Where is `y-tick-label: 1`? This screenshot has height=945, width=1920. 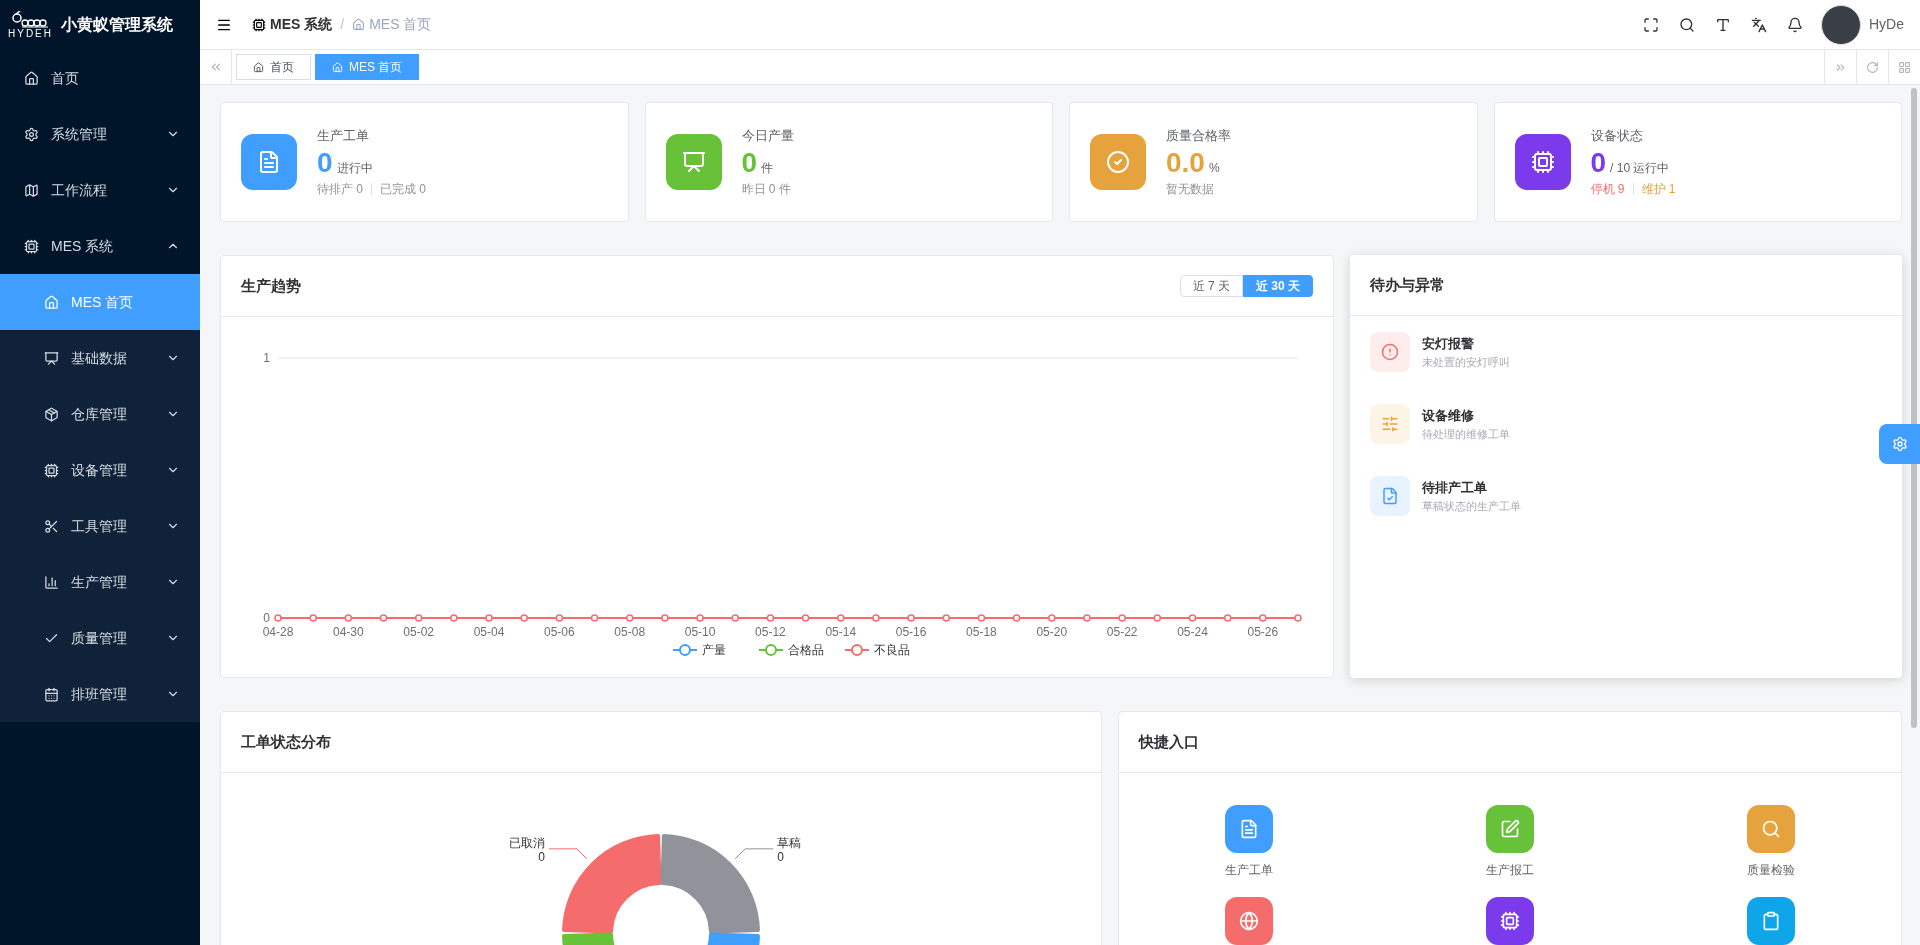
y-tick-label: 1 is located at coordinates (266, 358).